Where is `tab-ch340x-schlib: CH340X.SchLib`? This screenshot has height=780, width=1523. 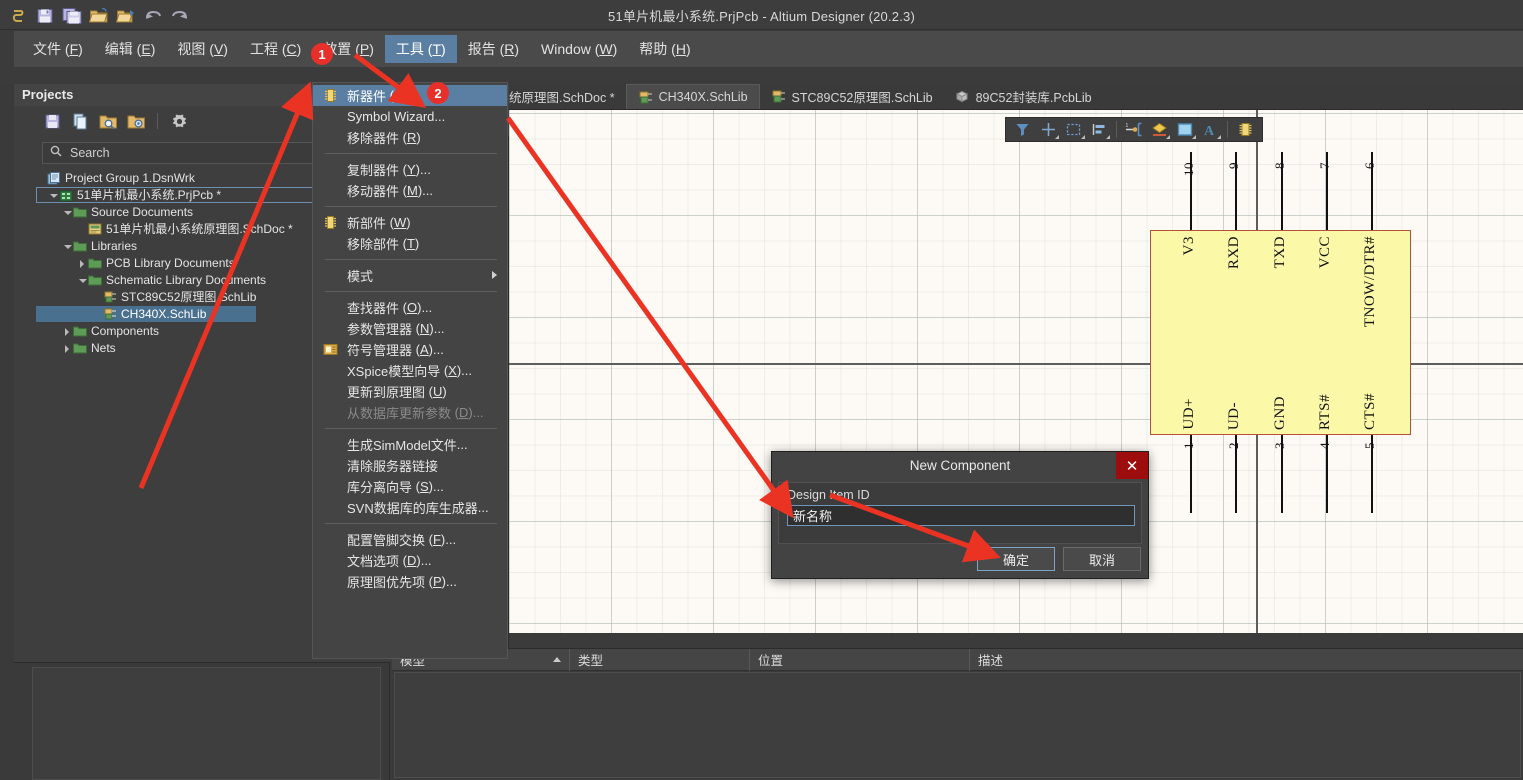
tab-ch340x-schlib: CH340X.SchLib is located at coordinates (692, 96).